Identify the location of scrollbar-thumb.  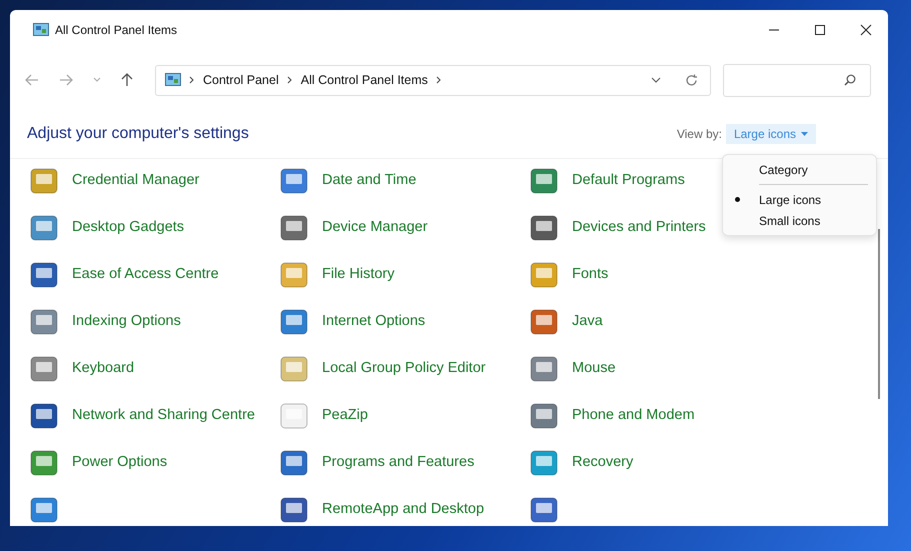
(879, 314).